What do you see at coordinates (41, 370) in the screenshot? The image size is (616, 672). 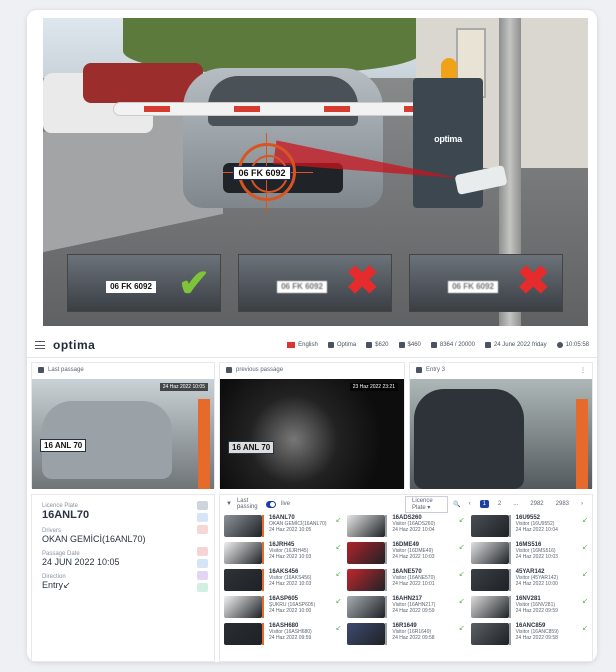 I see `image-icon` at bounding box center [41, 370].